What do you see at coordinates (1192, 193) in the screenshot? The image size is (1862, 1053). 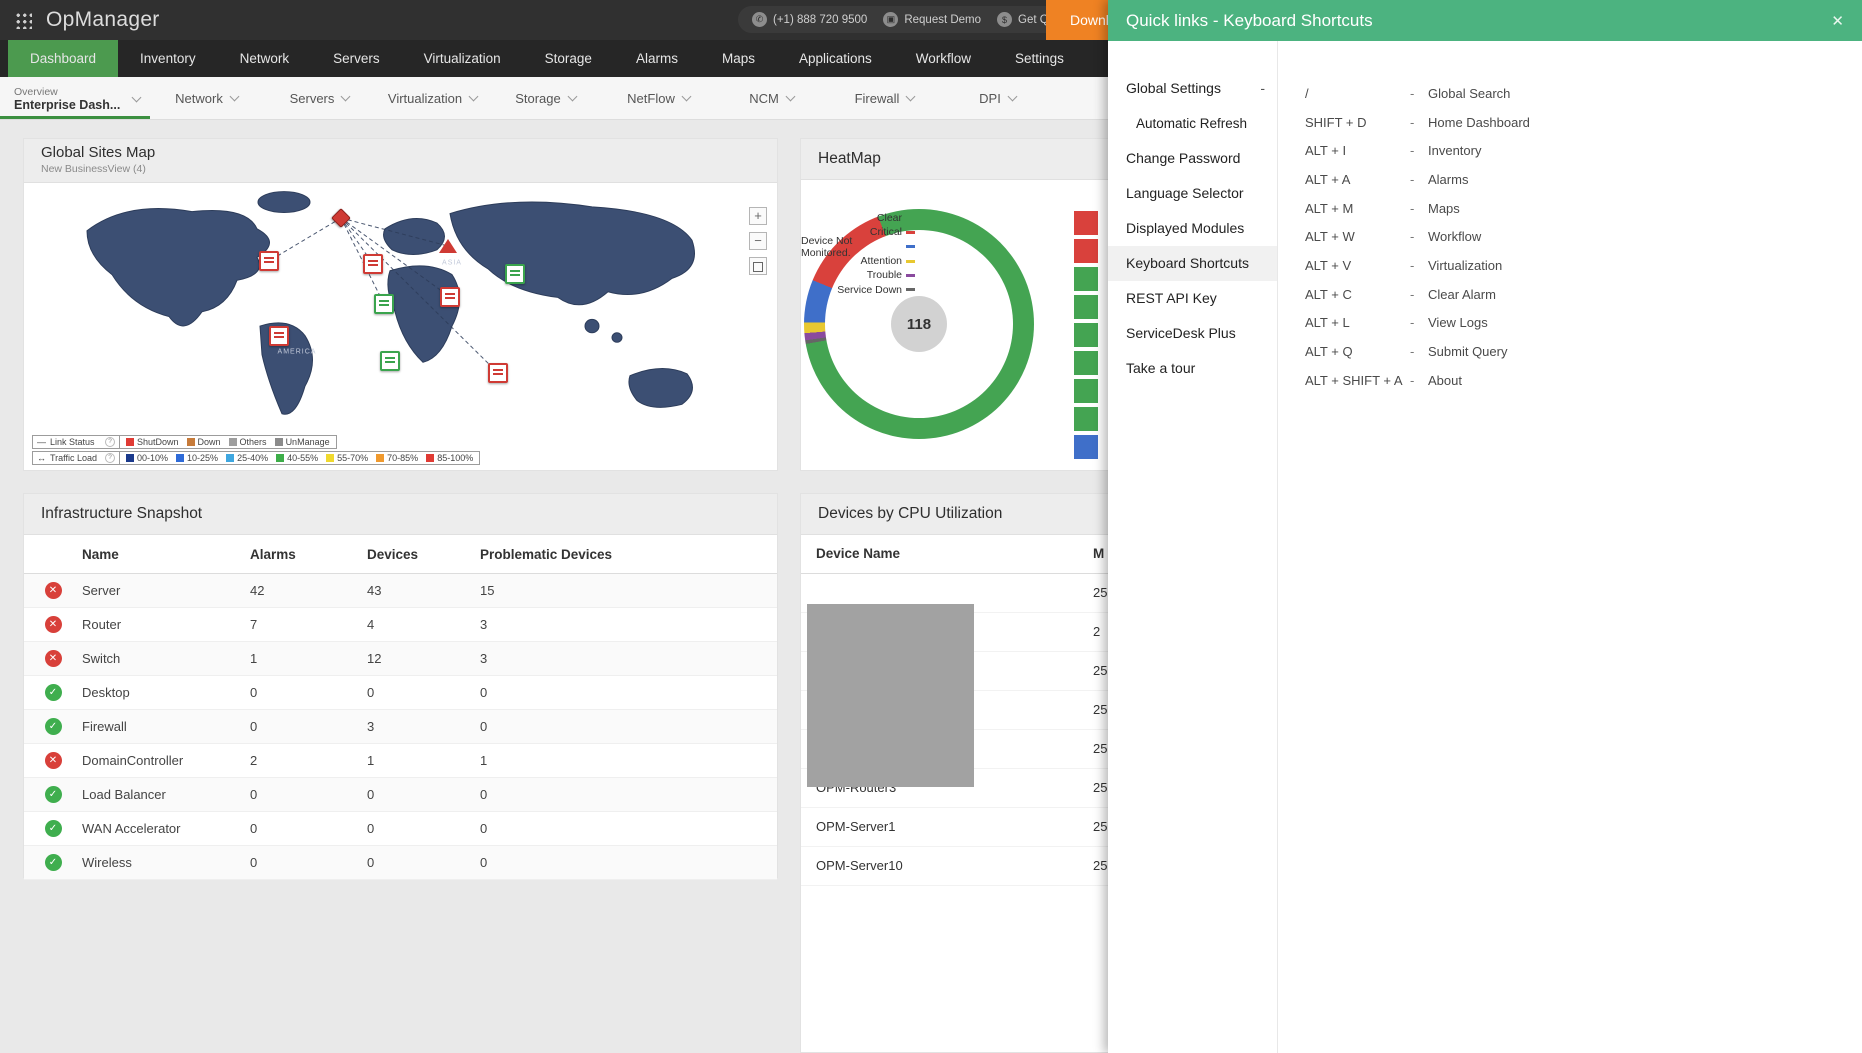 I see `panel-menu-item: Language Selector` at bounding box center [1192, 193].